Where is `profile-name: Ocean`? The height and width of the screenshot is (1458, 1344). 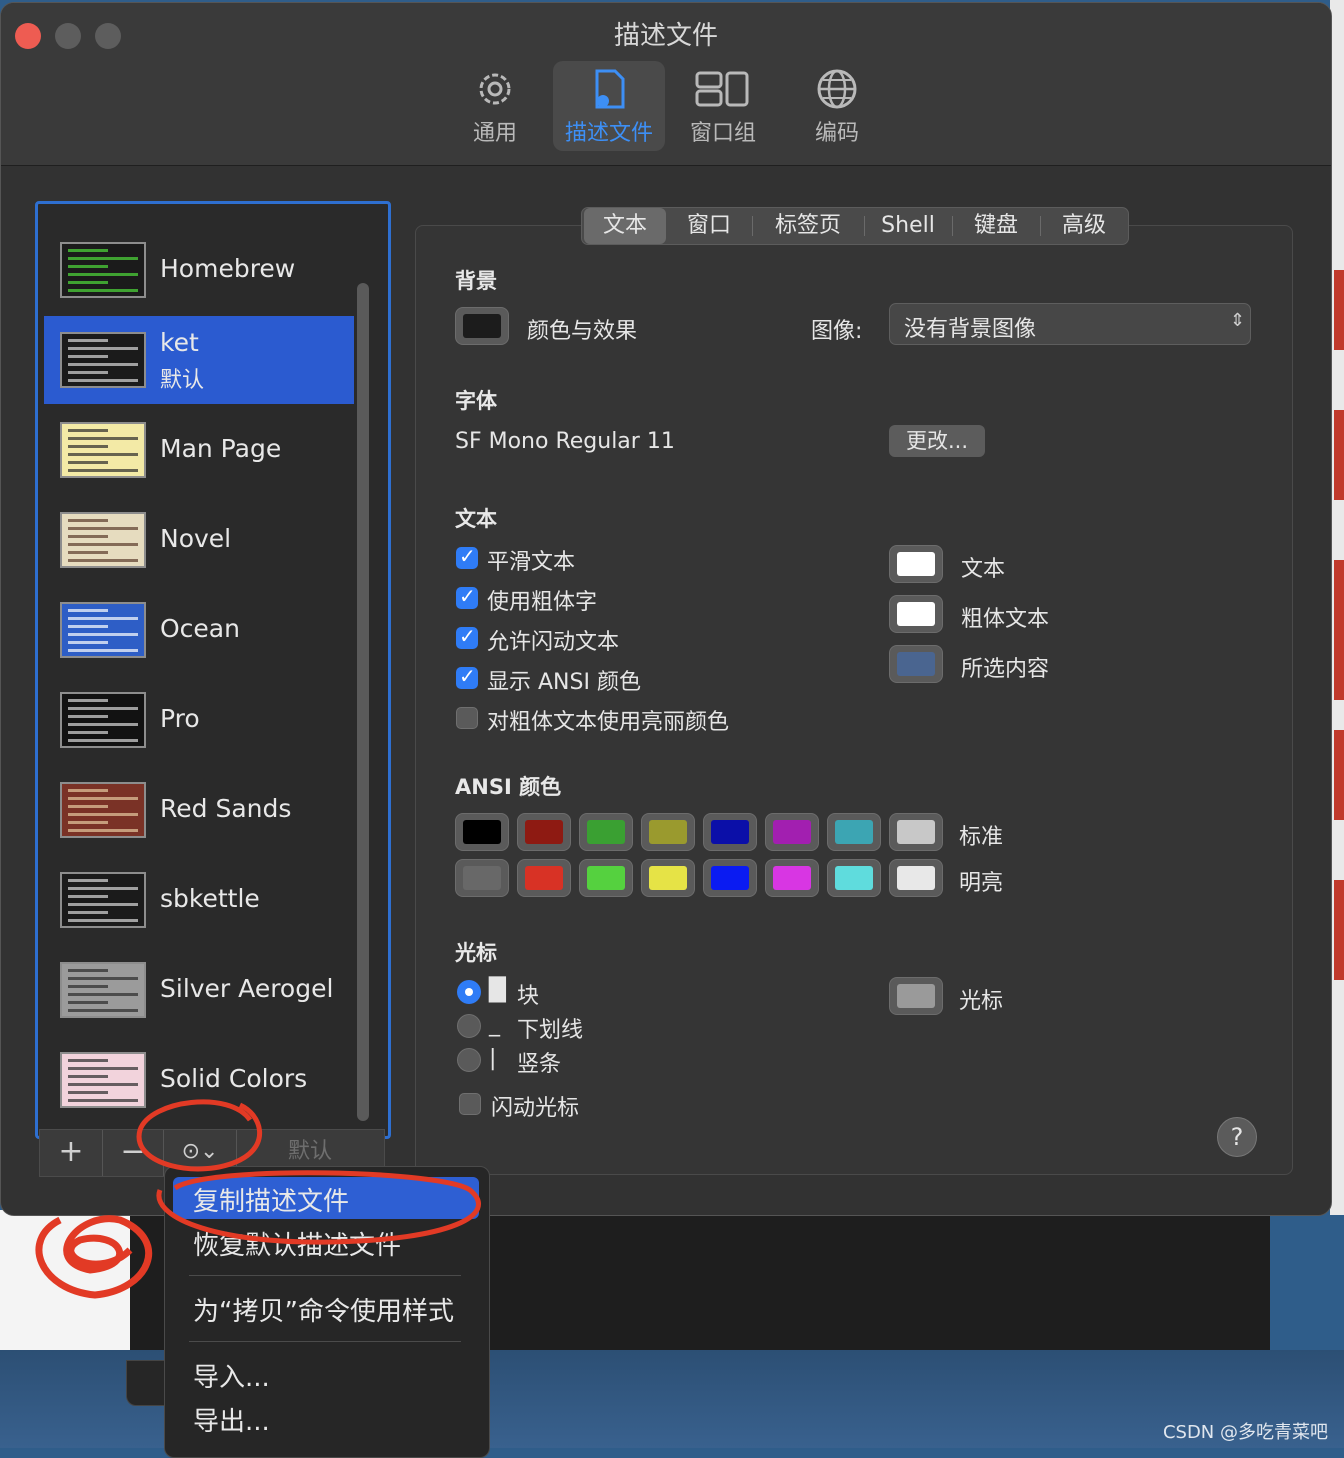
profile-name: Ocean is located at coordinates (200, 628).